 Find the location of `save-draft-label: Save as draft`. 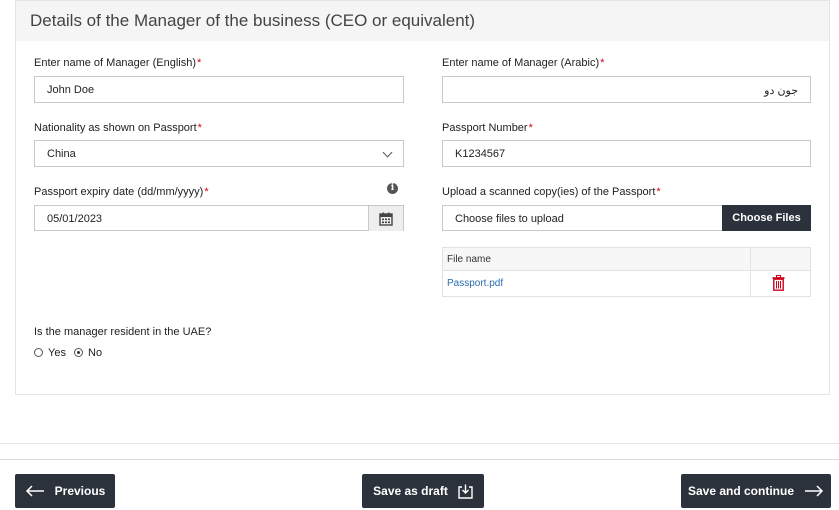

save-draft-label: Save as draft is located at coordinates (410, 491).